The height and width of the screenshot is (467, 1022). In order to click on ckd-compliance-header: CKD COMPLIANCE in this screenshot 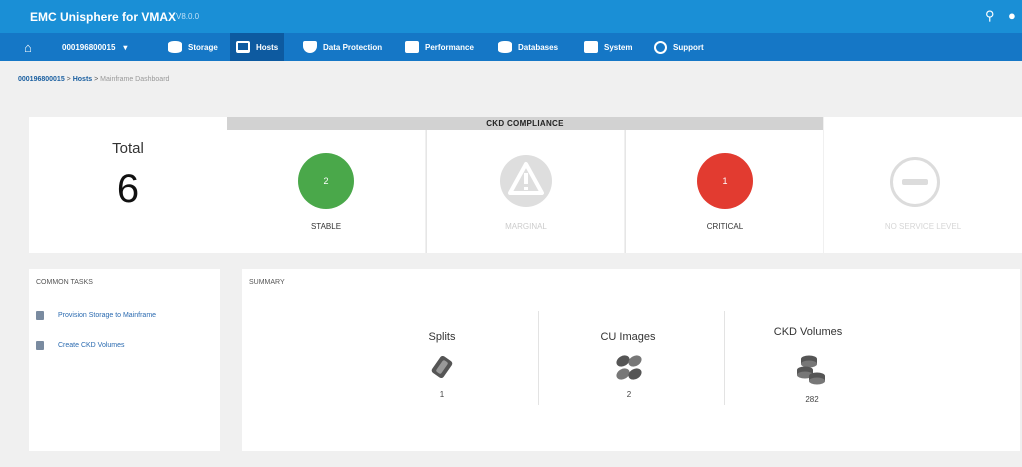, I will do `click(525, 123)`.